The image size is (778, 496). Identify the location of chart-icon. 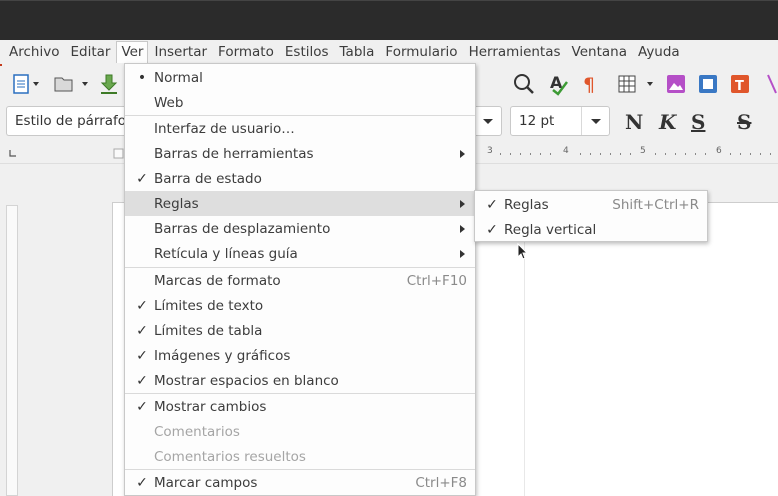
(708, 84).